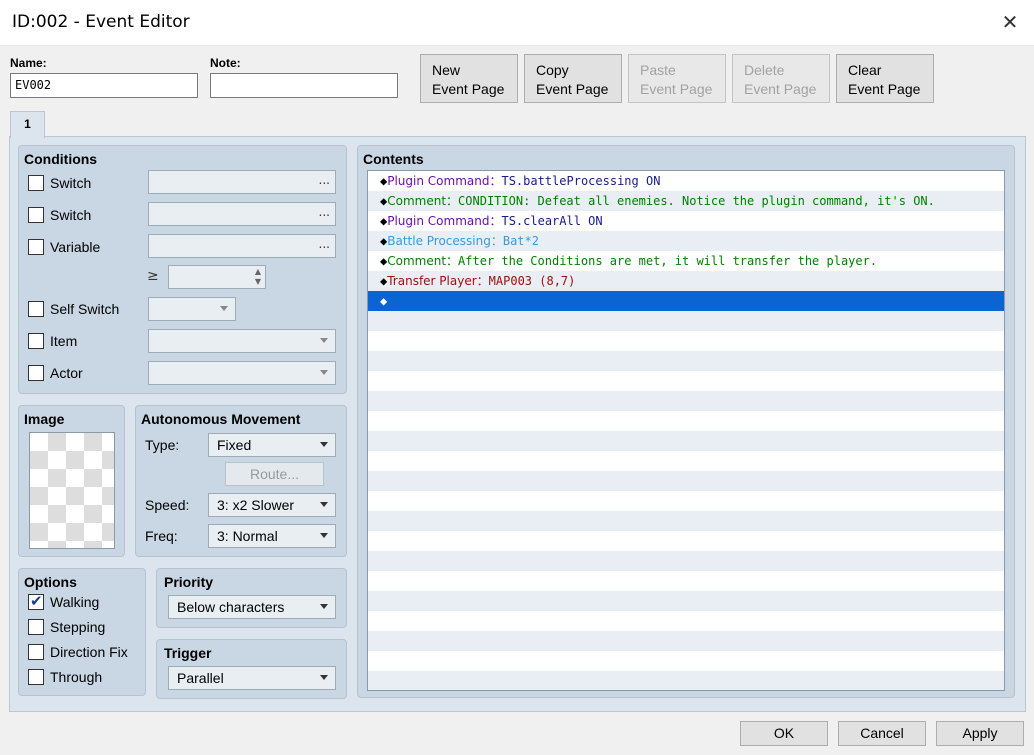 This screenshot has height=755, width=1034. What do you see at coordinates (36, 627) in the screenshot?
I see `stepping-checkbox` at bounding box center [36, 627].